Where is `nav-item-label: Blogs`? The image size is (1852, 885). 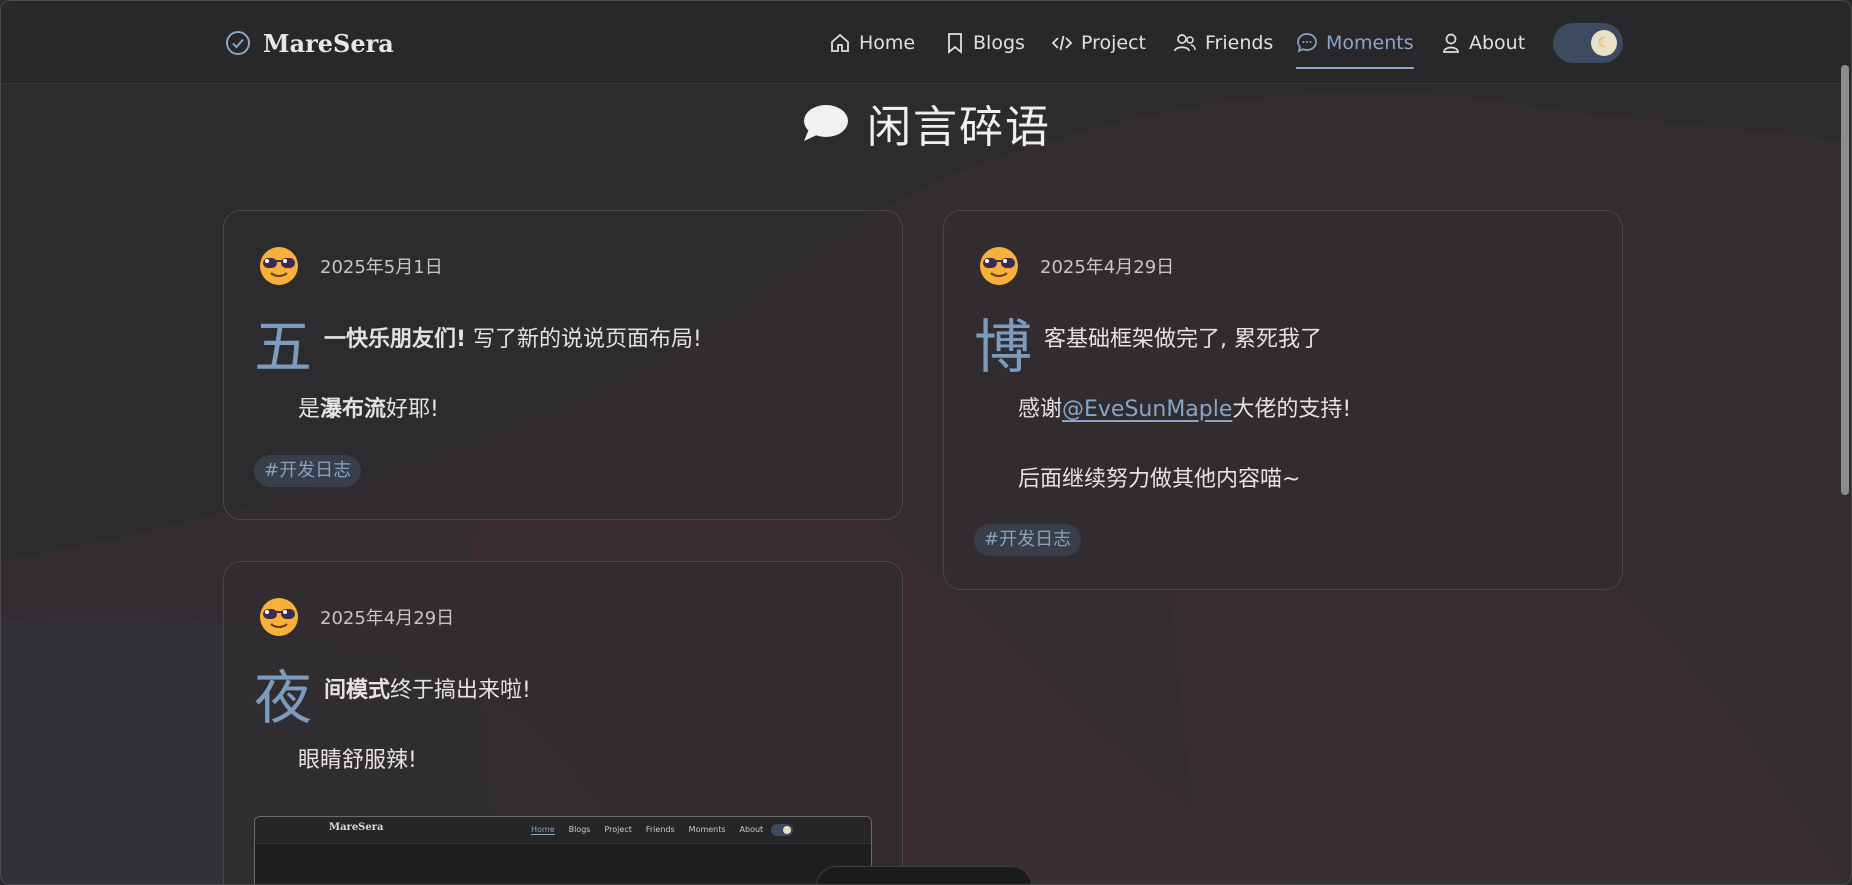
nav-item-label: Blogs is located at coordinates (999, 43).